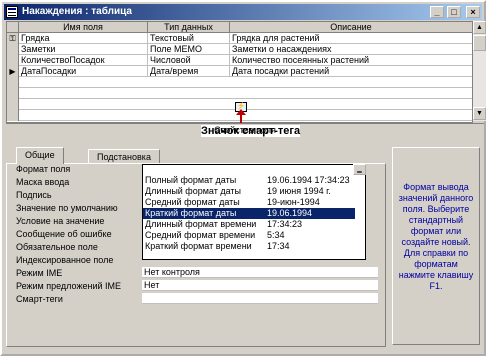  Describe the element at coordinates (359, 169) in the screenshot. I see `chevron-down-icon: ‗` at that location.